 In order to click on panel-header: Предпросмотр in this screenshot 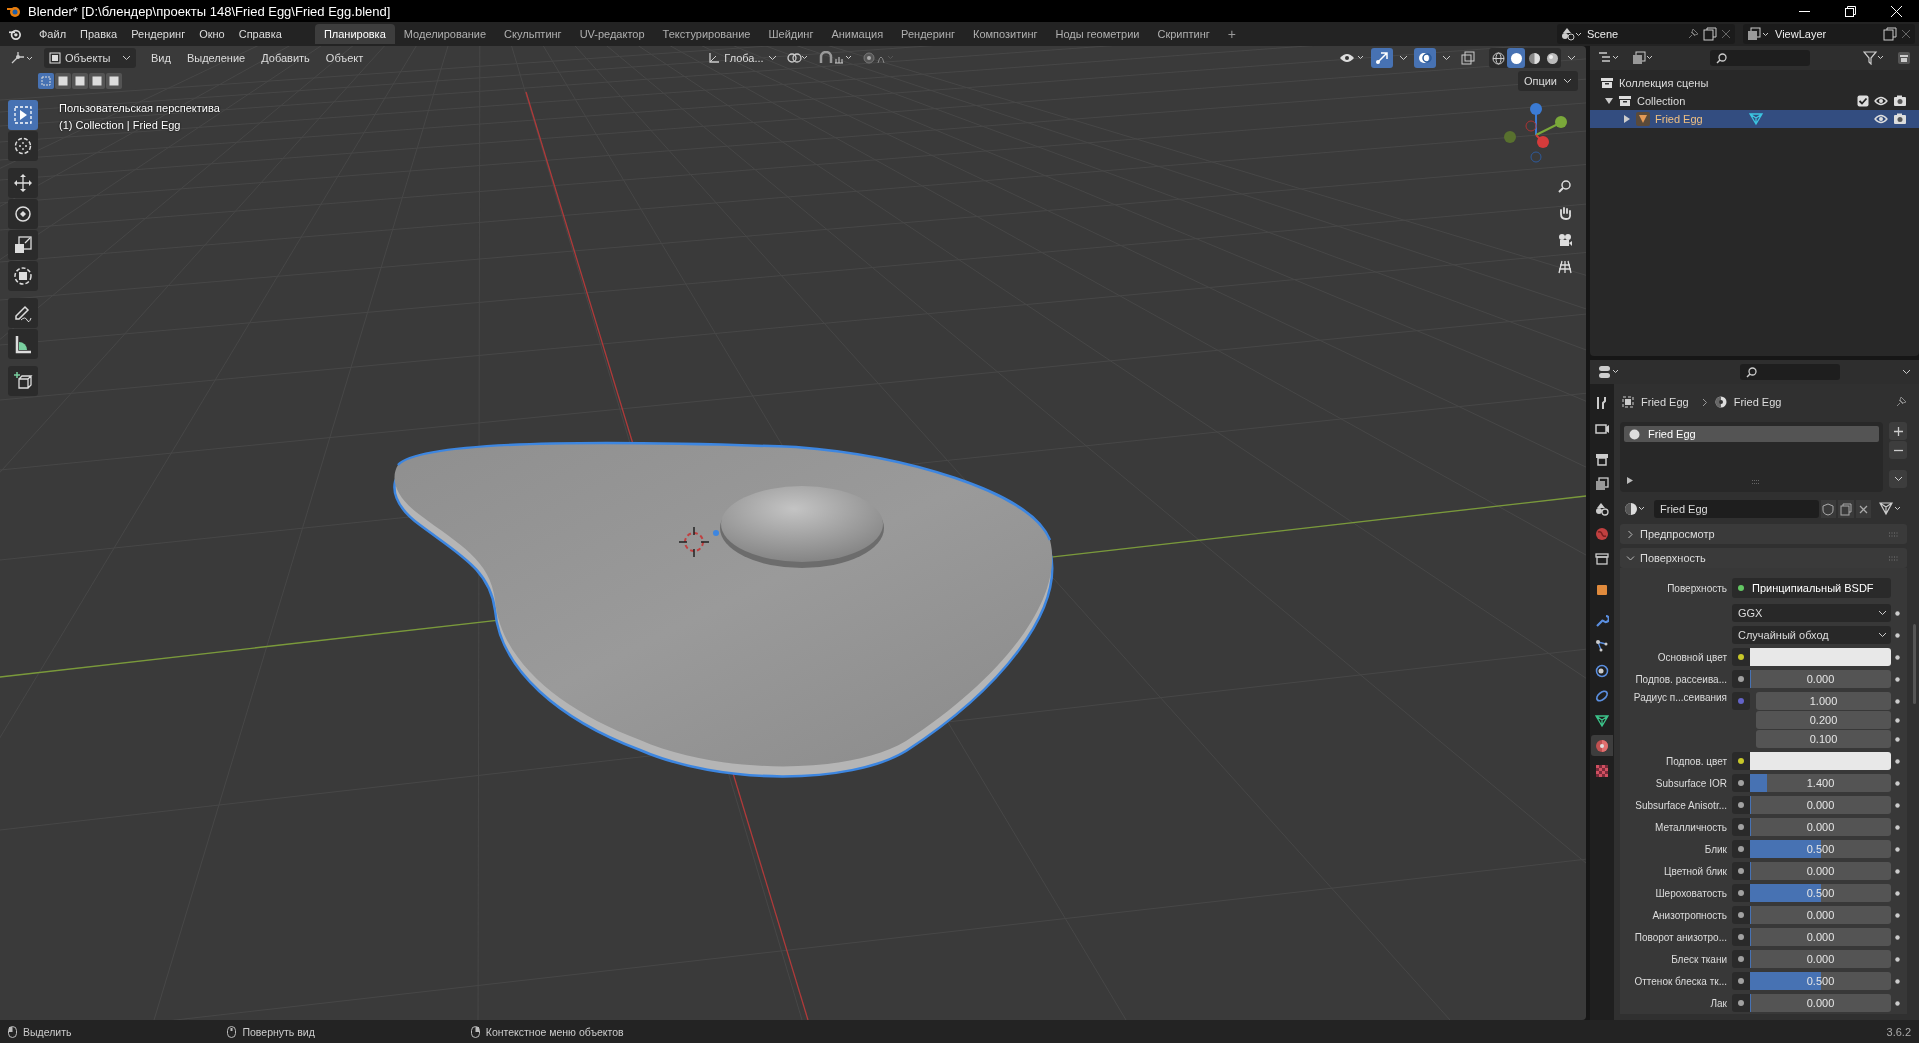, I will do `click(1763, 534)`.